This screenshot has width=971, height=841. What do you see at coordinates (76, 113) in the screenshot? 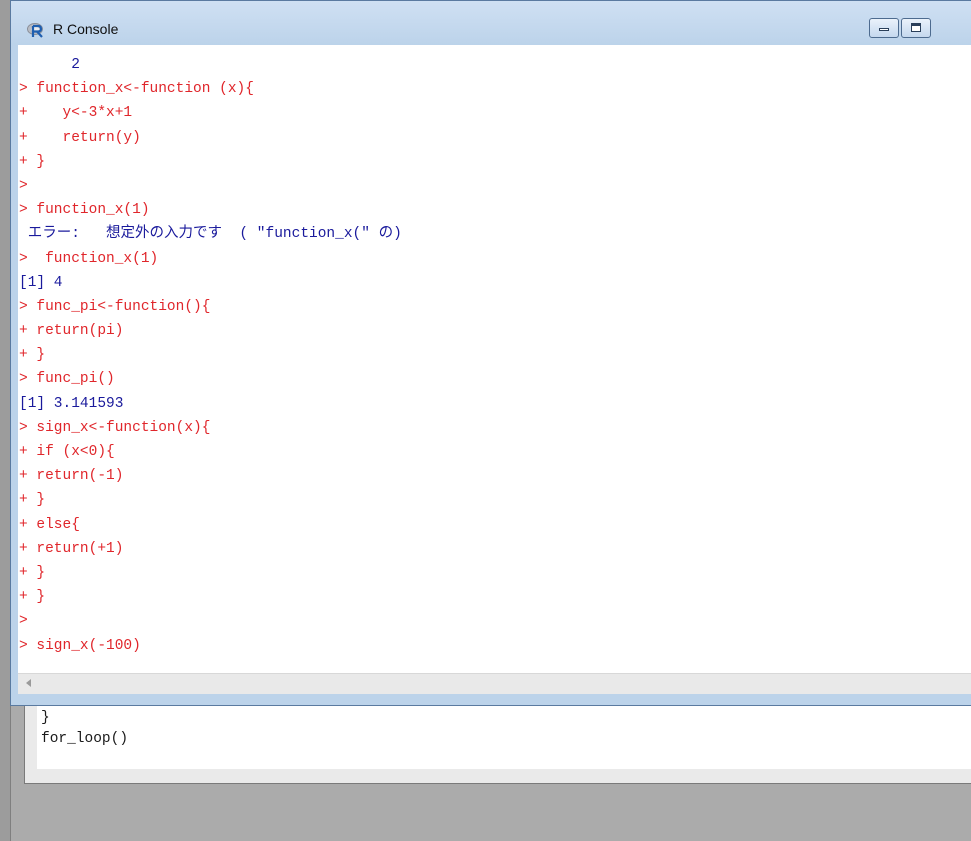
I see `console-input-line: + y<-3*x+1` at bounding box center [76, 113].